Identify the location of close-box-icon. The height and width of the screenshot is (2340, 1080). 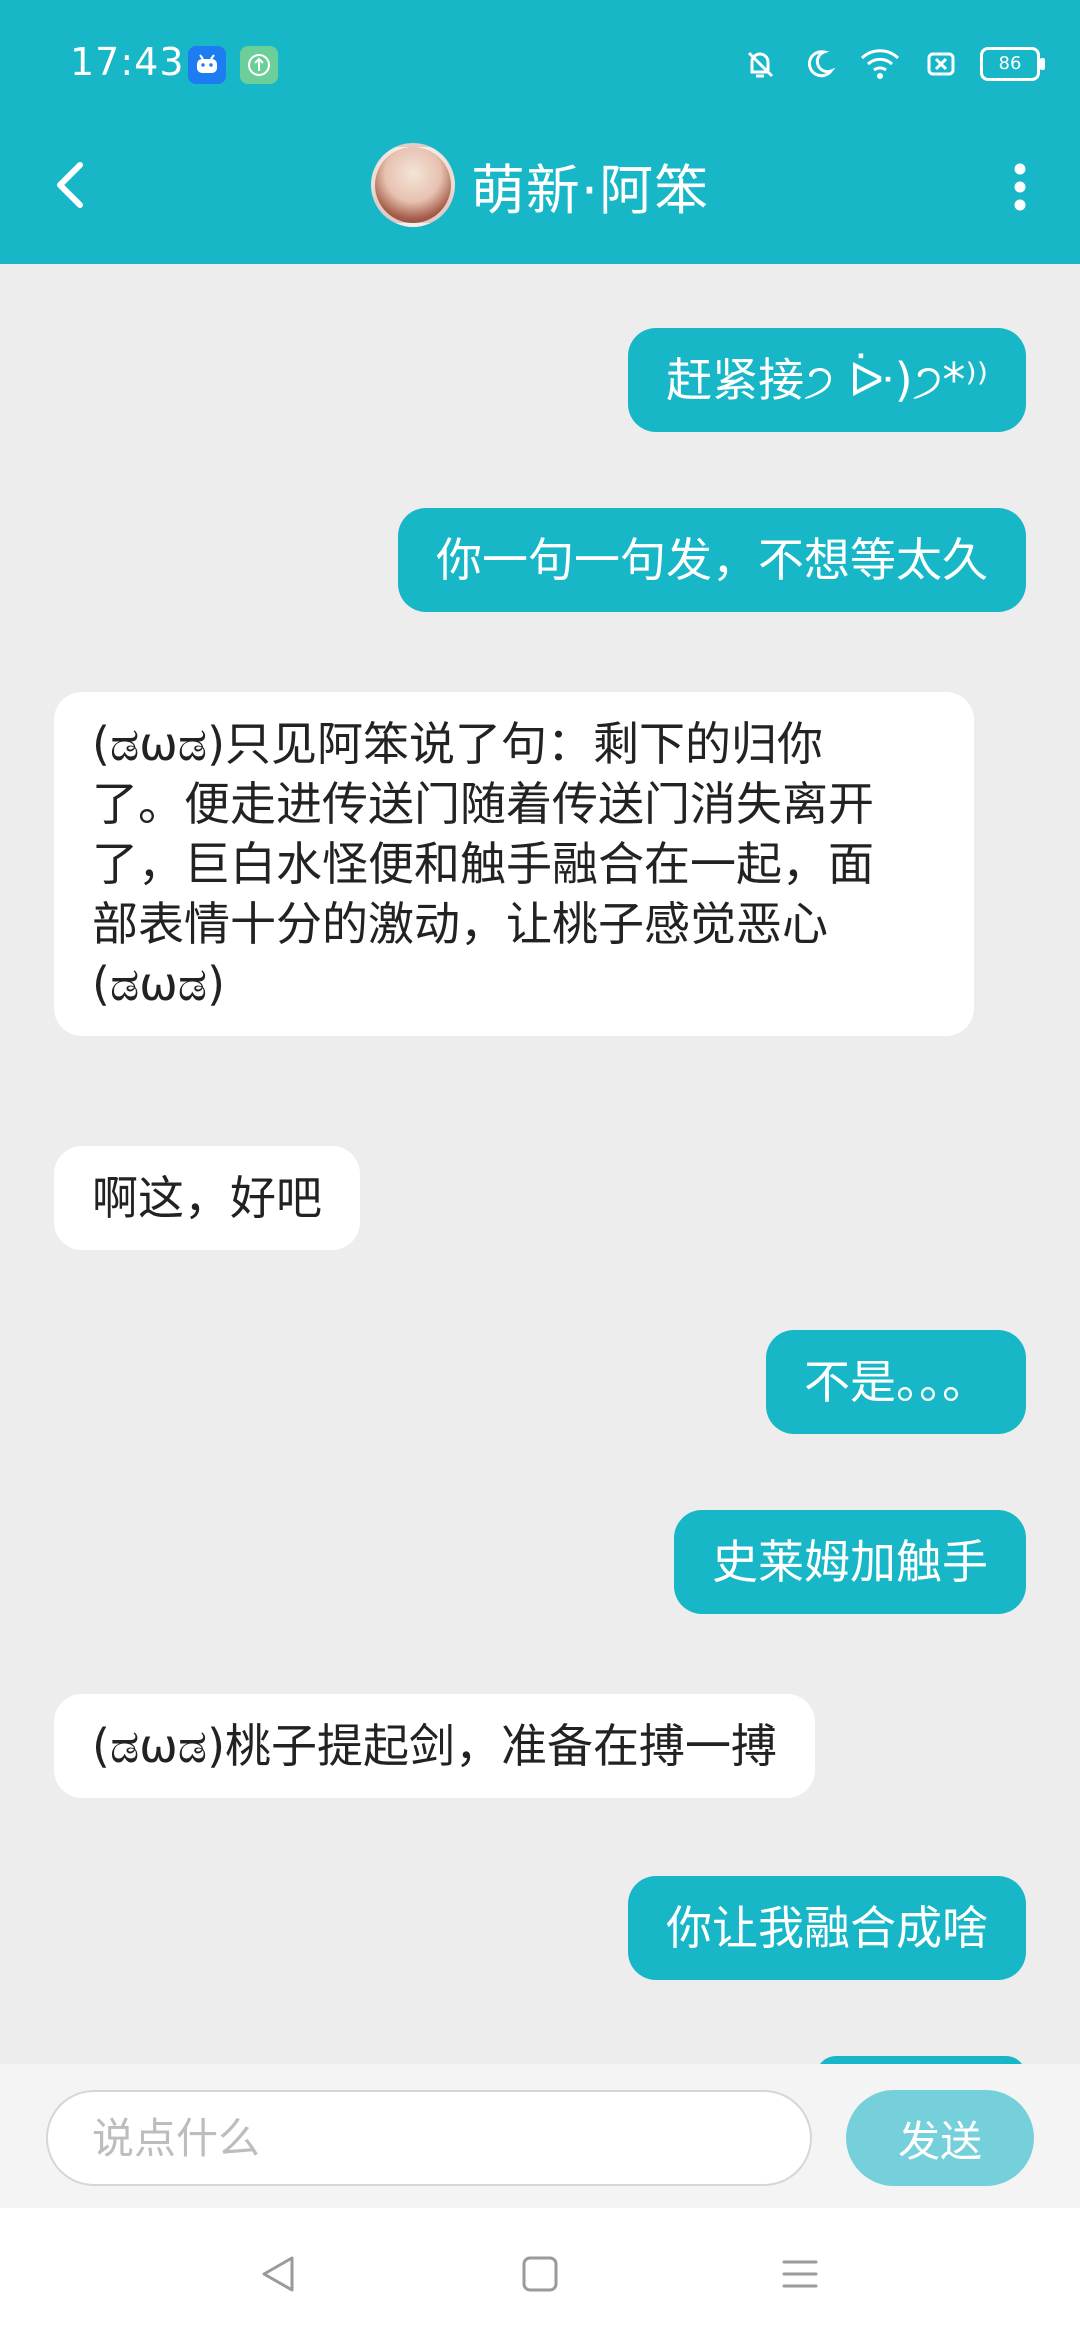
(941, 64).